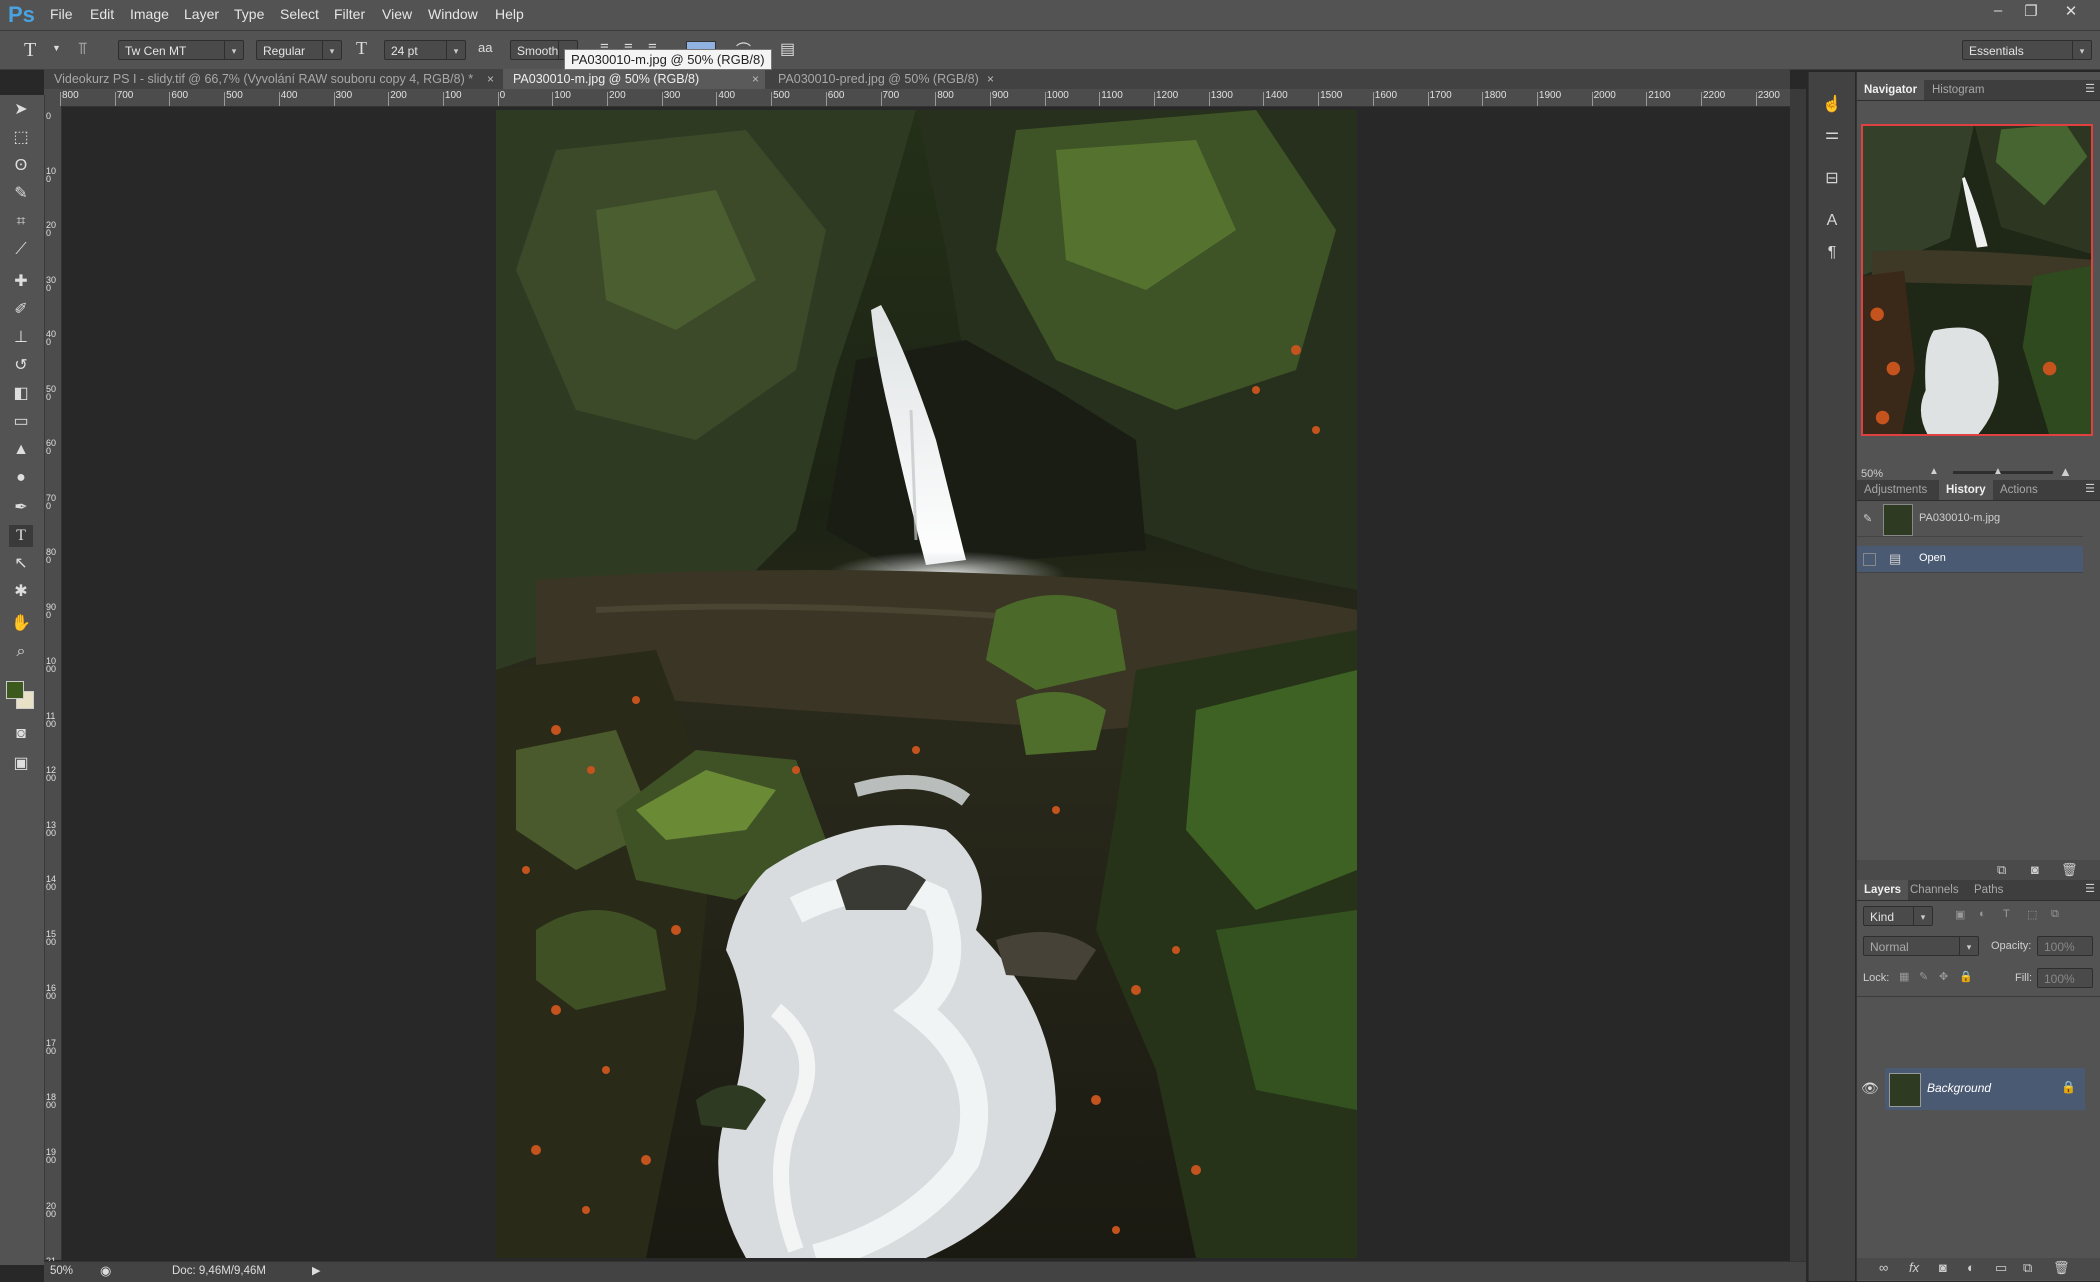 This screenshot has width=2100, height=1282. Describe the element at coordinates (1914, 1267) in the screenshot. I see `layer-style-icon: fx` at that location.